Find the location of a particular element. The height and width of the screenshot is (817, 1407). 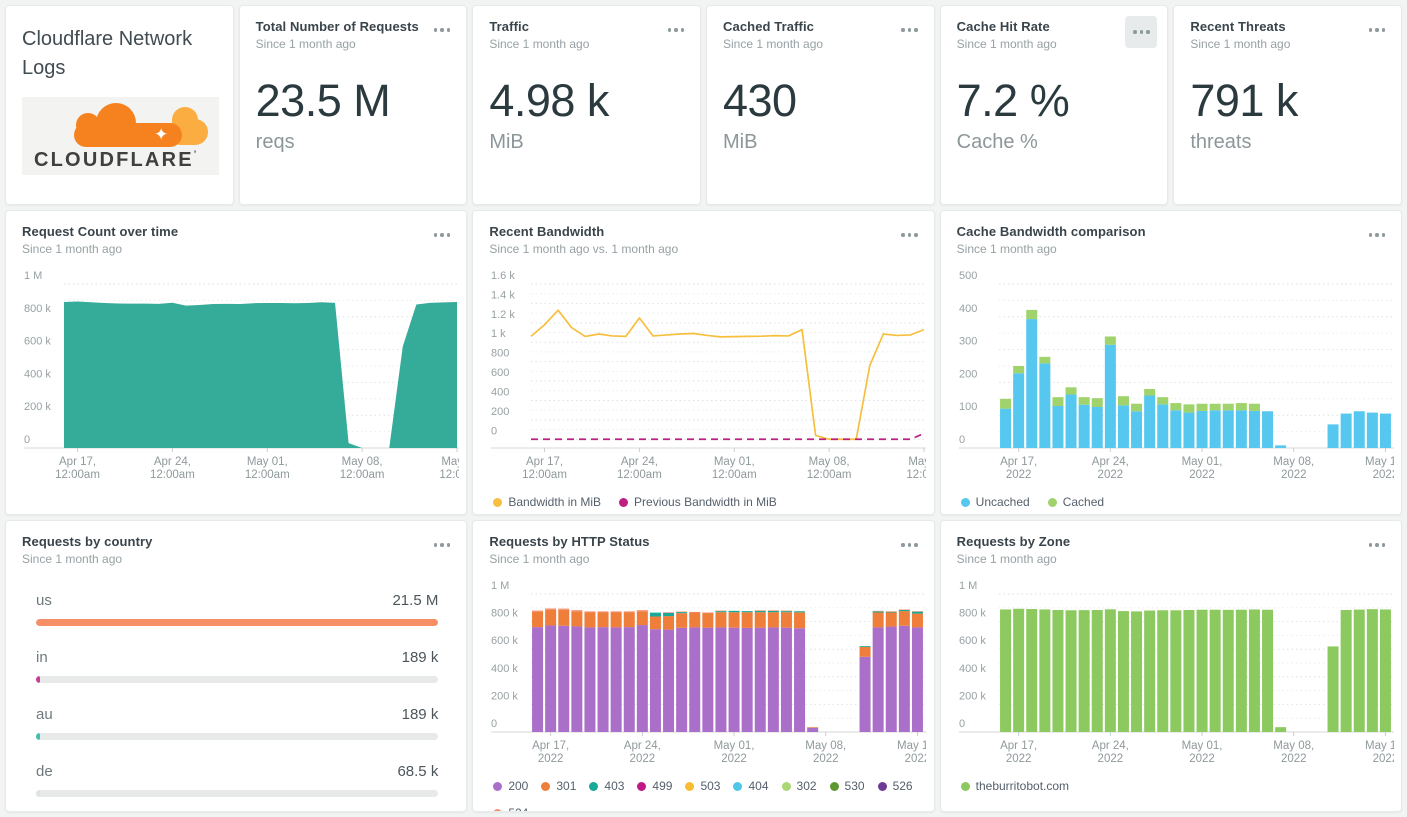

country-row-de: de 68.5 k is located at coordinates (237, 780).